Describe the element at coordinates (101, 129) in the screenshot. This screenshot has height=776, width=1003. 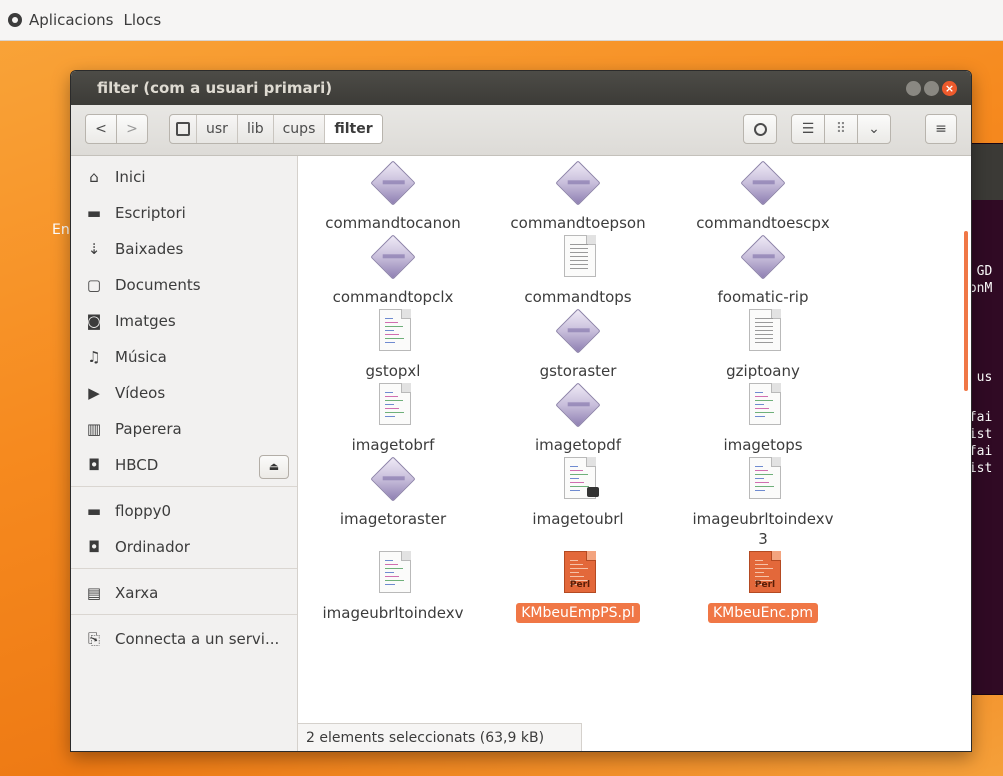
I see `back-button: <` at that location.